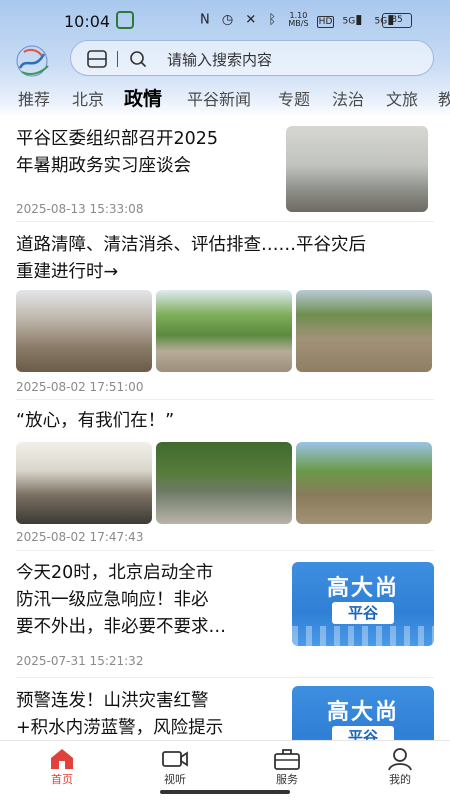 The image size is (450, 800). What do you see at coordinates (120, 714) in the screenshot?
I see `news-title: 预警连发！山洪灾害红警 +积水内涝蓝警，风险提示` at bounding box center [120, 714].